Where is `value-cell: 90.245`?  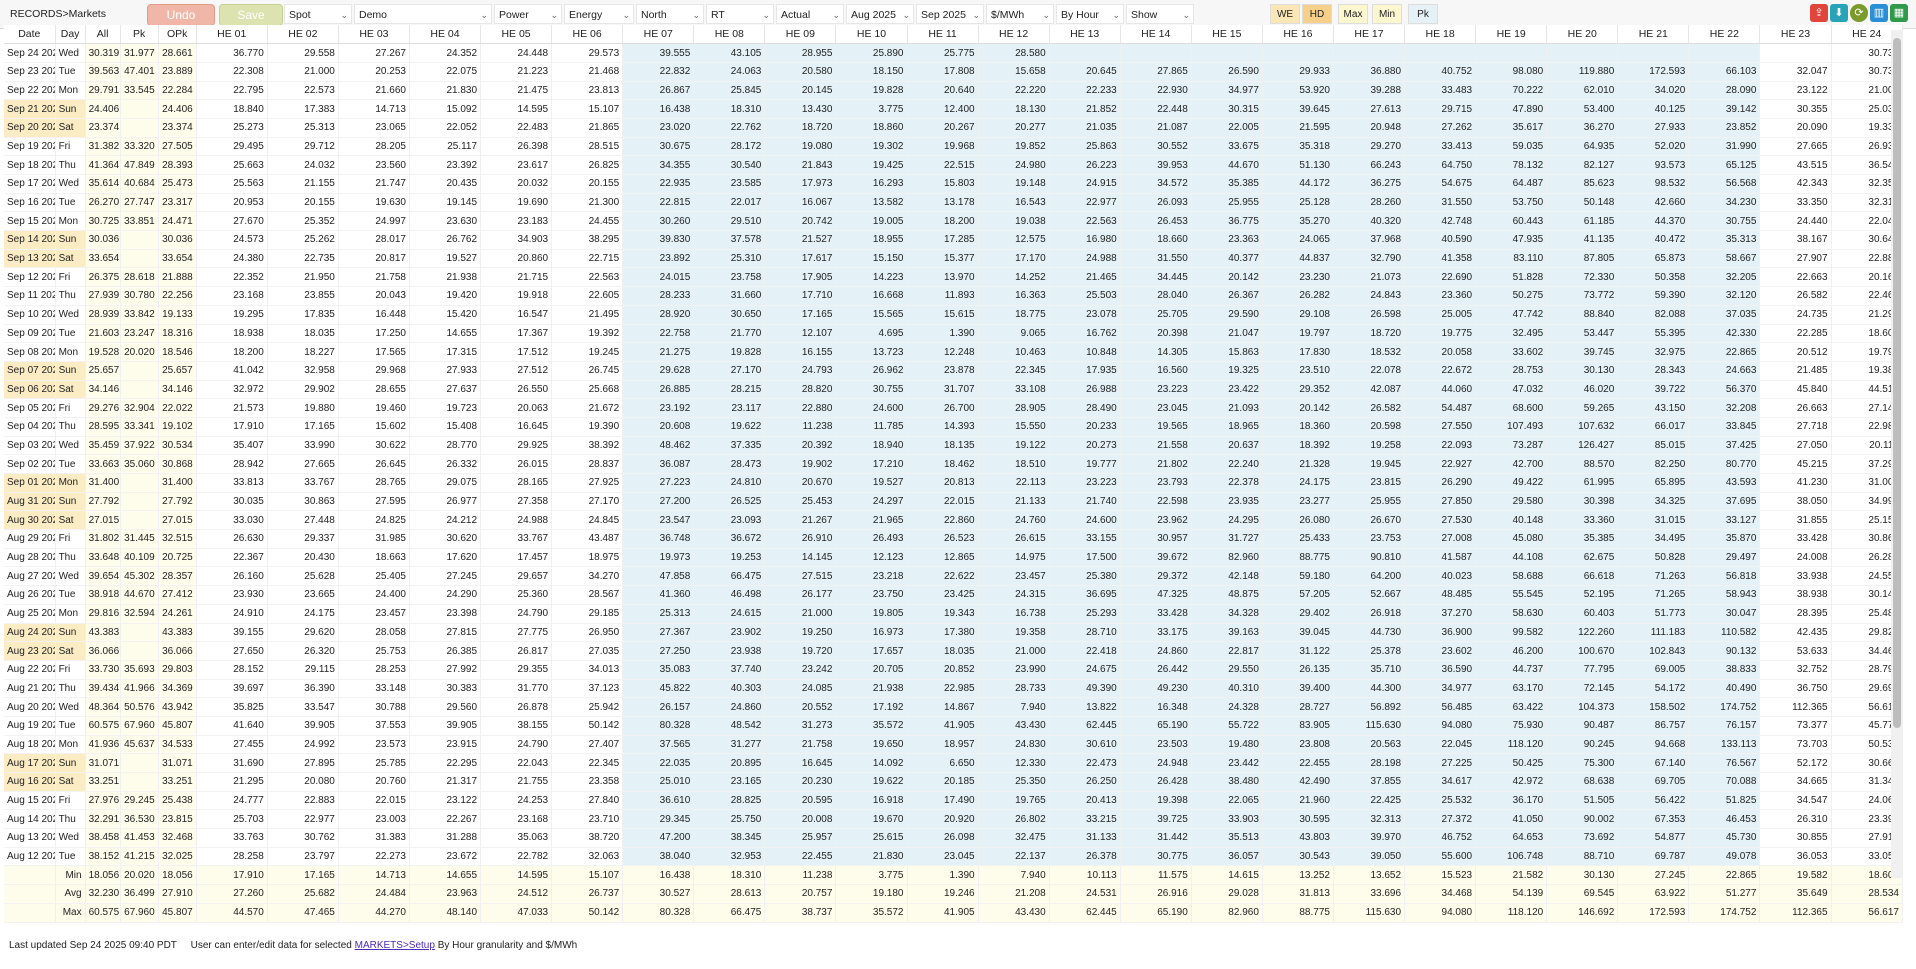 value-cell: 90.245 is located at coordinates (1582, 745).